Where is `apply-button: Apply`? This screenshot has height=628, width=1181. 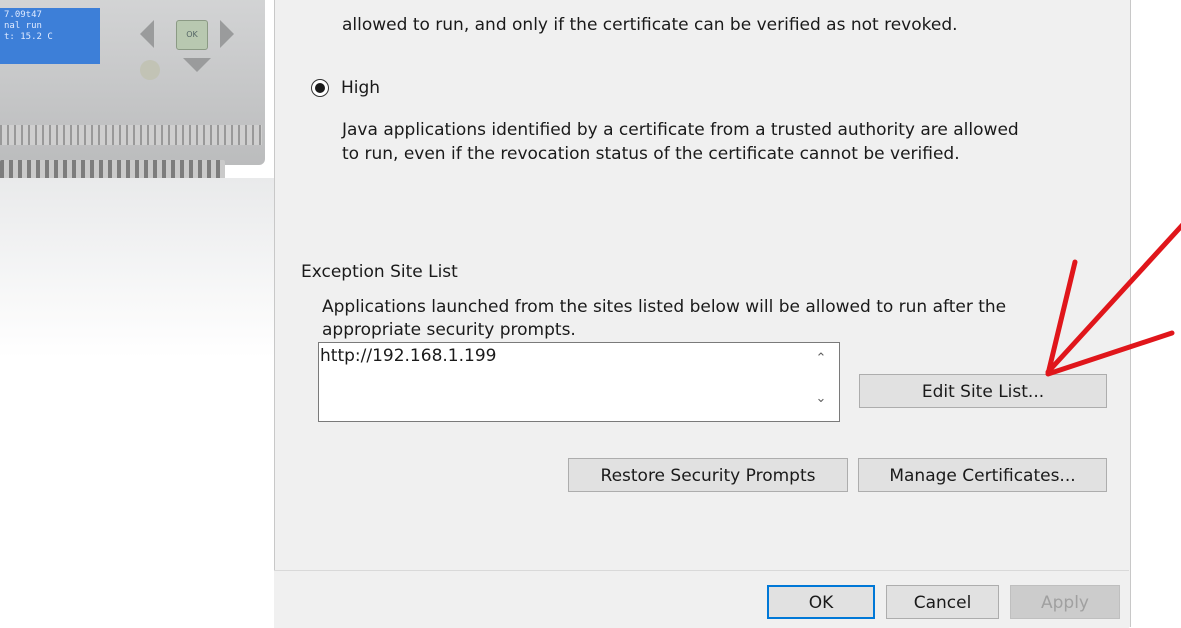 apply-button: Apply is located at coordinates (1065, 602).